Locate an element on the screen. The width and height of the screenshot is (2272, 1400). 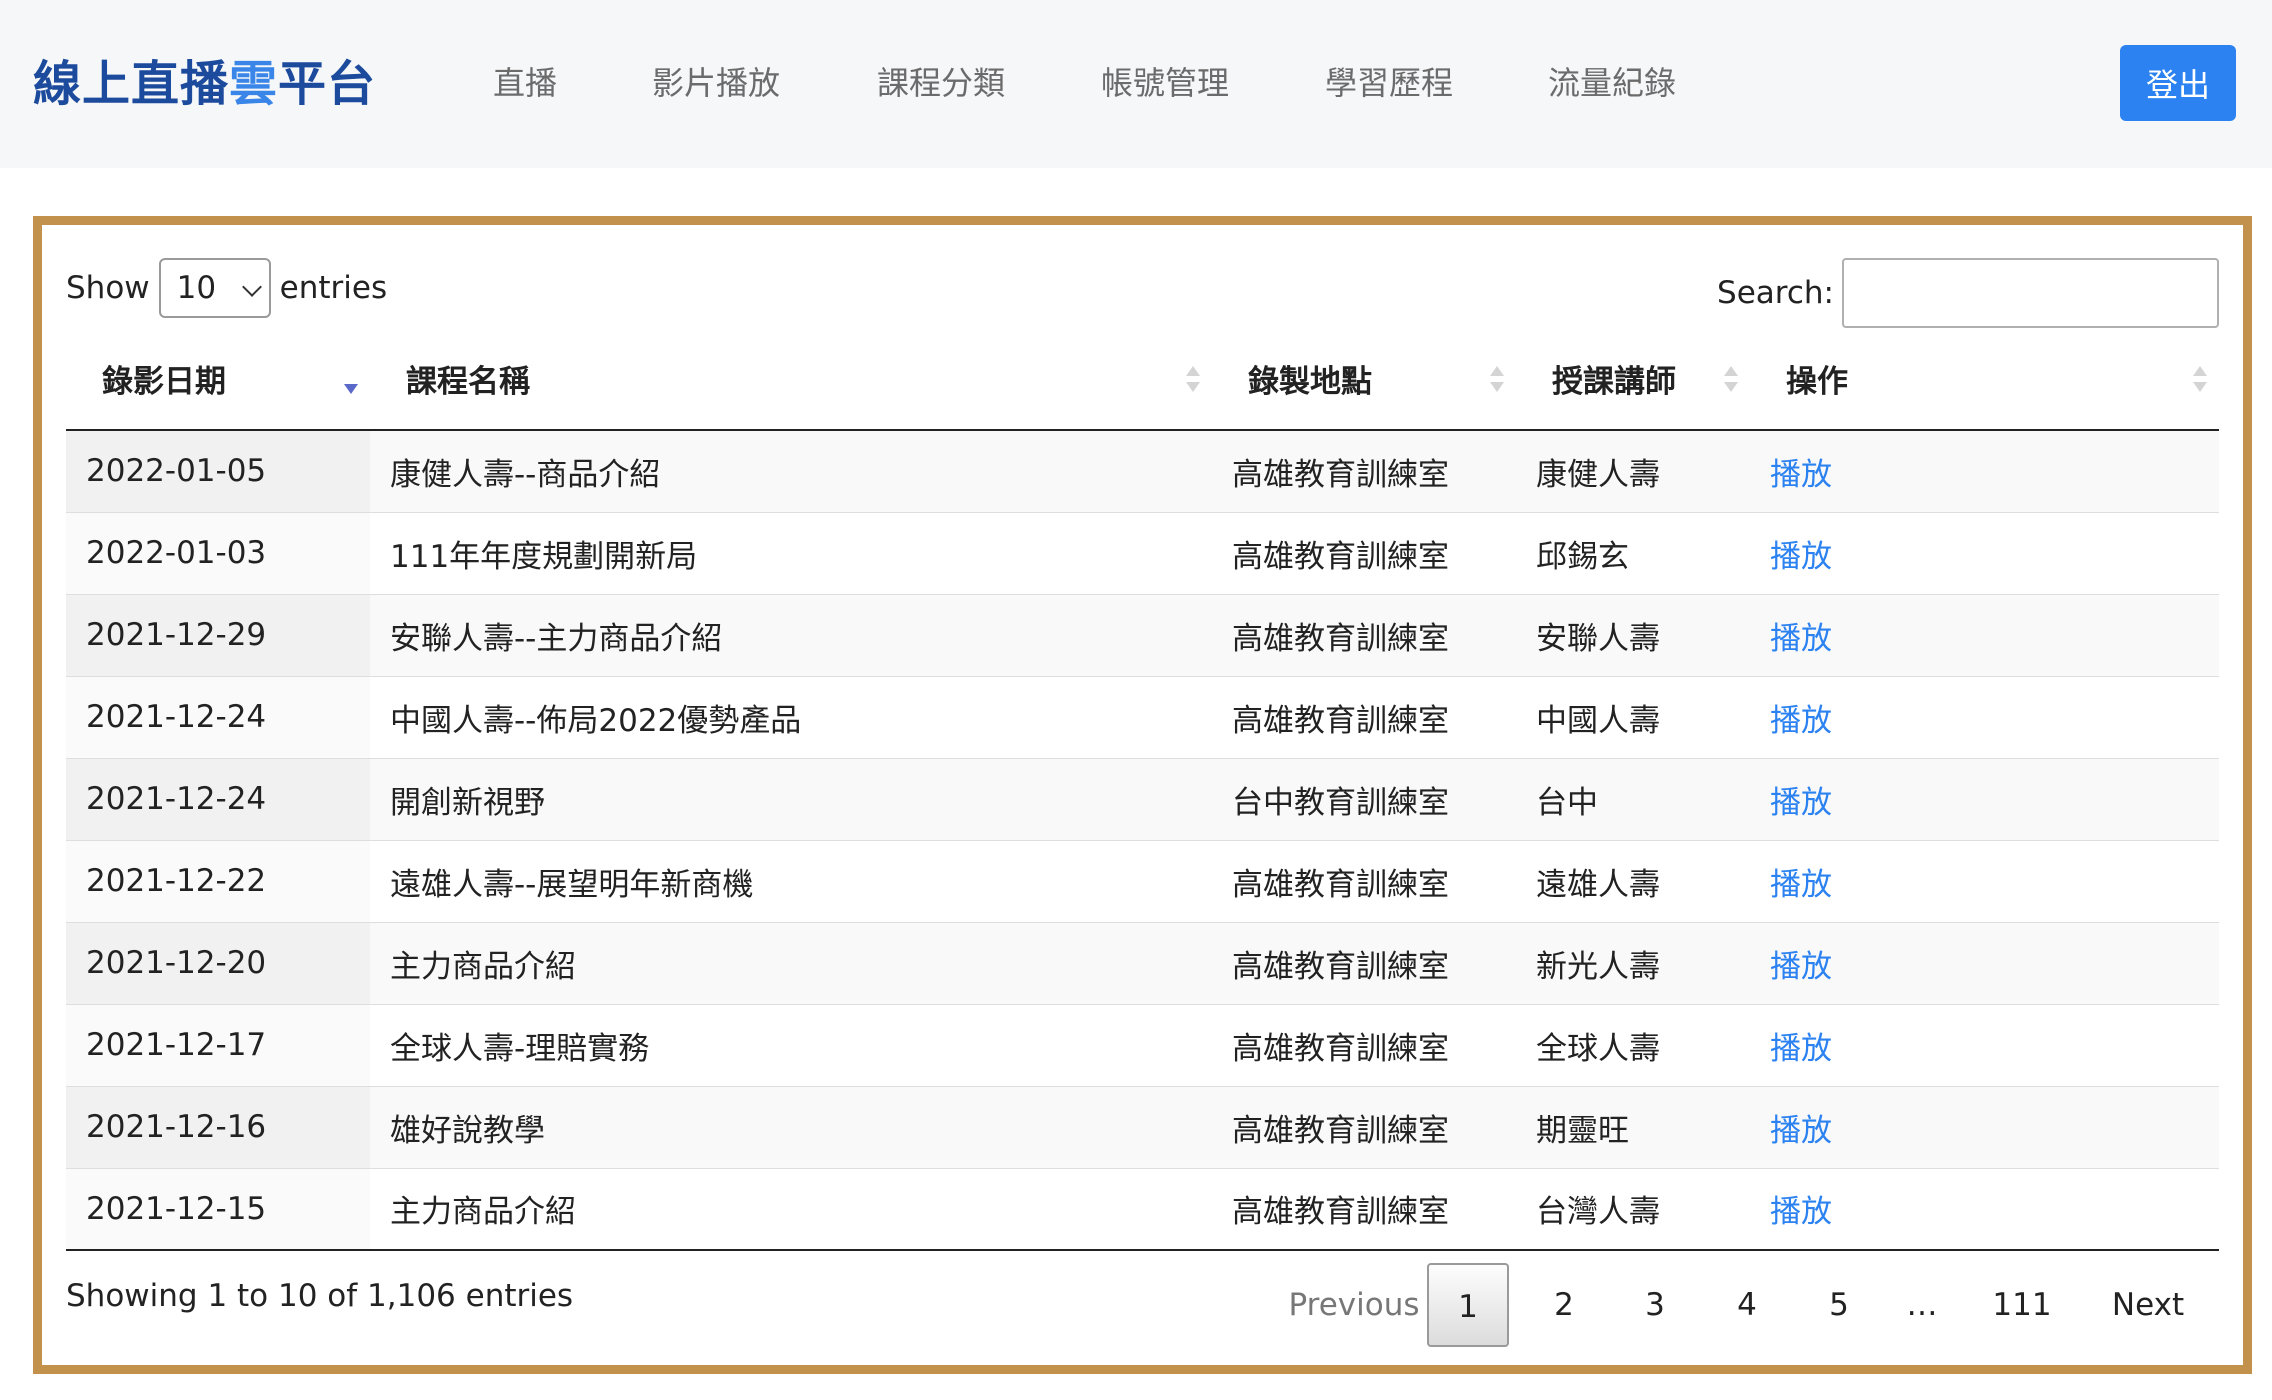
top-navbar: 線上直播雲平台 直播 影片播放 課程分類 帳號管理 學習歷程 流量紀錄 登出 is located at coordinates (1136, 84).